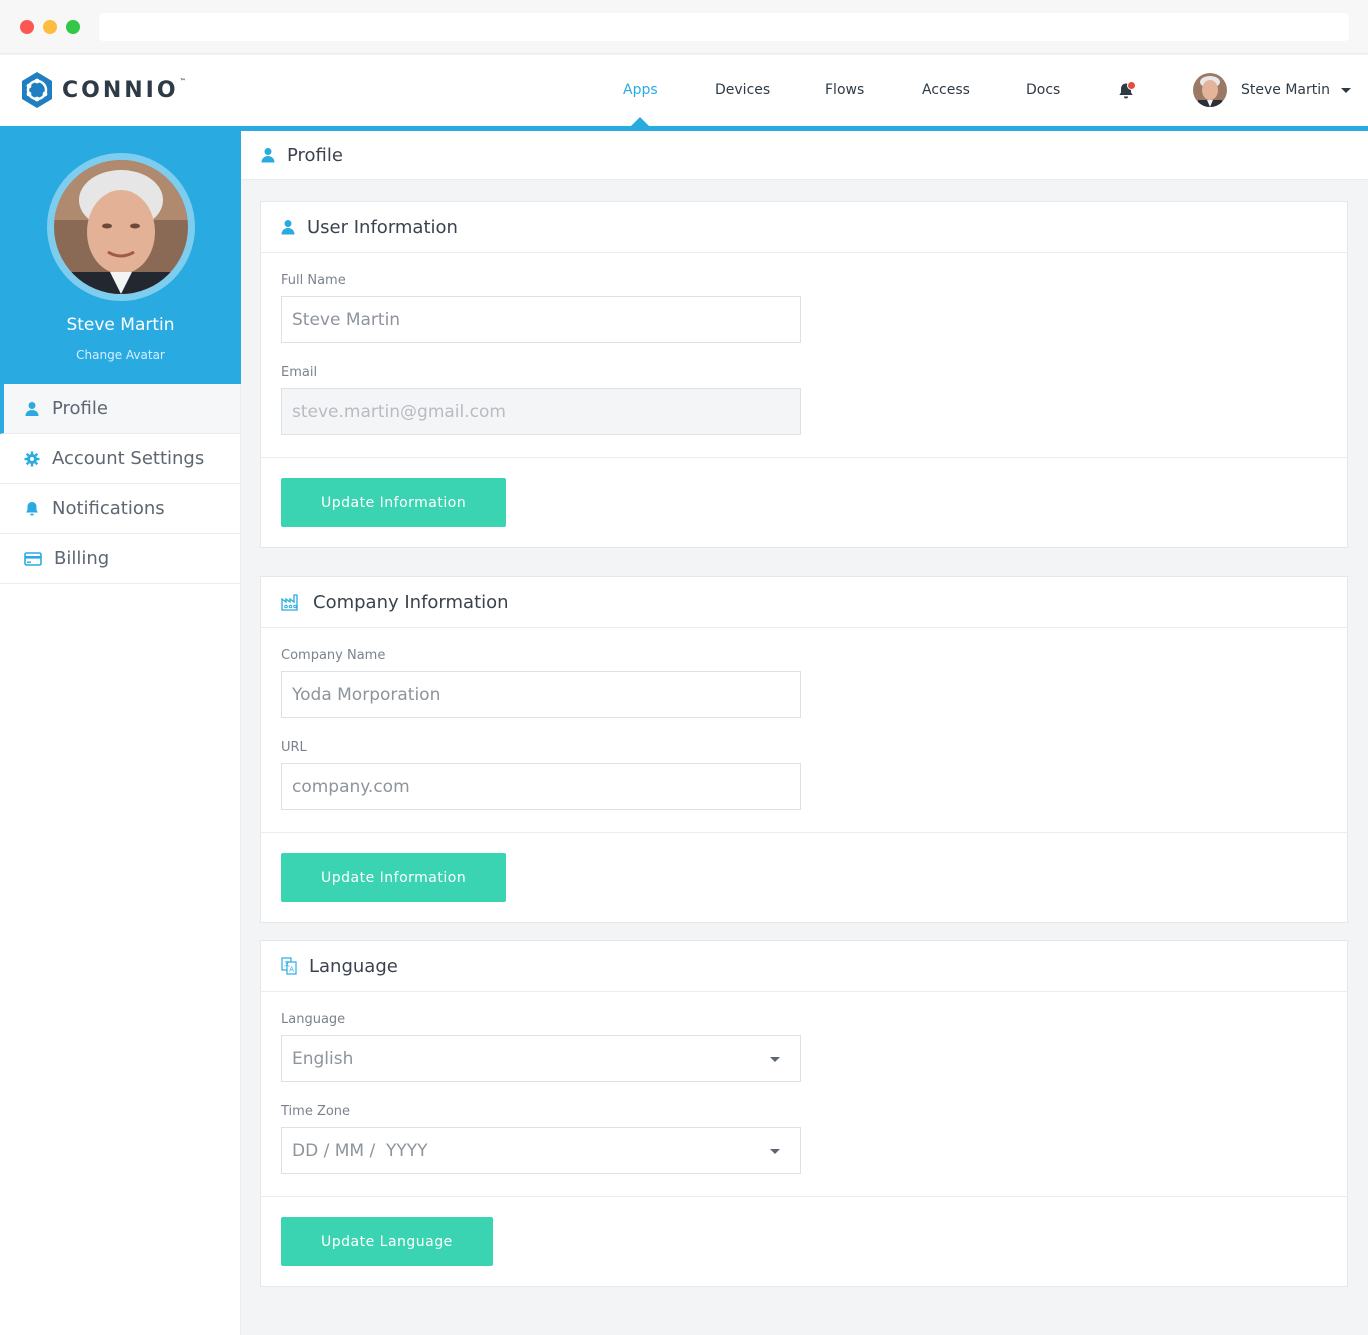 The image size is (1368, 1335). What do you see at coordinates (80, 408) in the screenshot?
I see `sidebar-item-label: Profile` at bounding box center [80, 408].